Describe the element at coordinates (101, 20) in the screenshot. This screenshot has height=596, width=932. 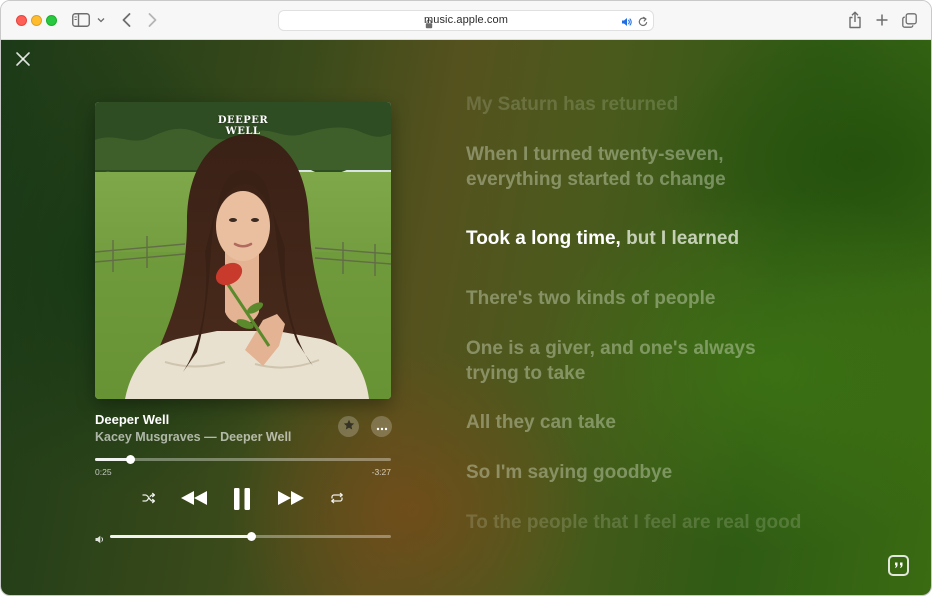
I see `chevron-down-icon` at that location.